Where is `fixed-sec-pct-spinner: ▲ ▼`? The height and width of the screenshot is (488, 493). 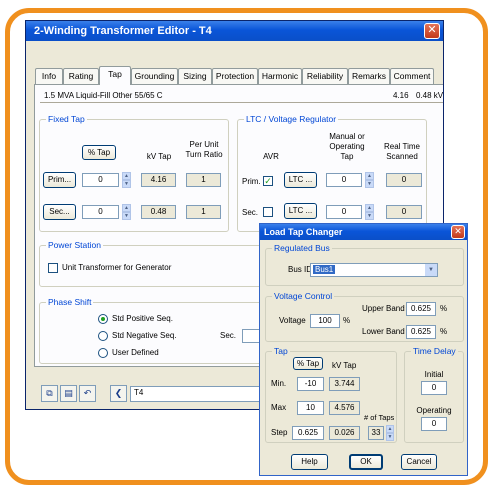
fixed-sec-pct-spinner: ▲ ▼ is located at coordinates (126, 212).